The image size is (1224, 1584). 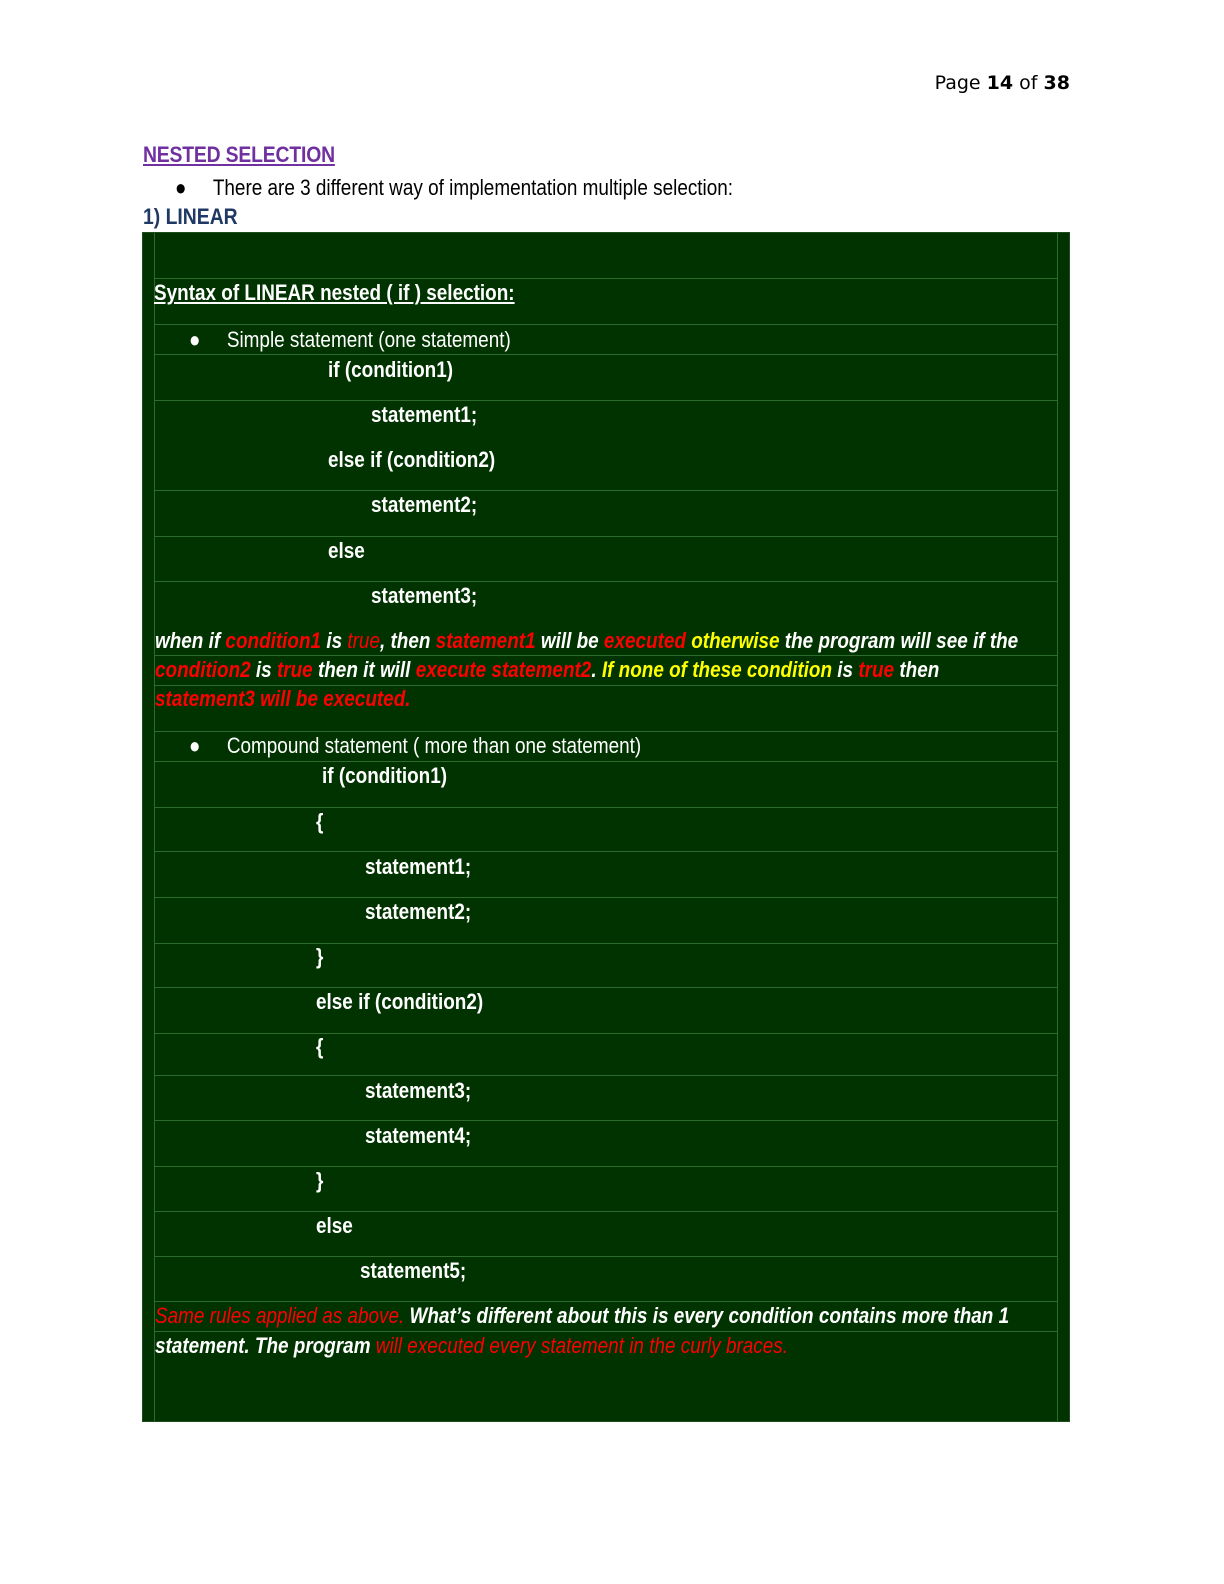 What do you see at coordinates (899, 640) in the screenshot?
I see `text-run: the program will see if the` at bounding box center [899, 640].